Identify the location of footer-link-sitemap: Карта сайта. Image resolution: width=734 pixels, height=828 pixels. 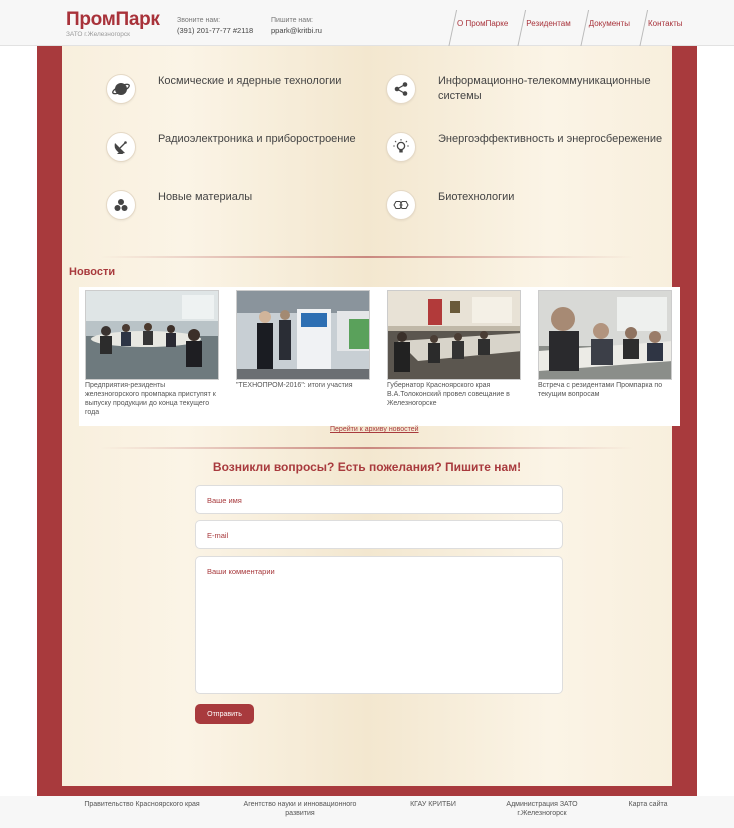
(648, 804).